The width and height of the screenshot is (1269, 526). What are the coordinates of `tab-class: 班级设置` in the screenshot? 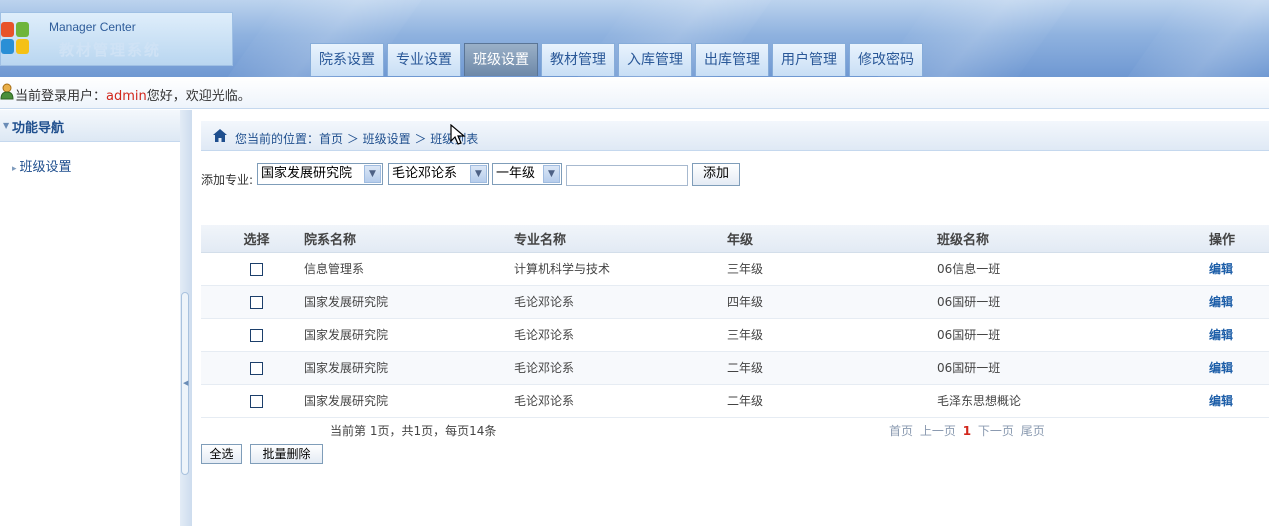 It's located at (501, 59).